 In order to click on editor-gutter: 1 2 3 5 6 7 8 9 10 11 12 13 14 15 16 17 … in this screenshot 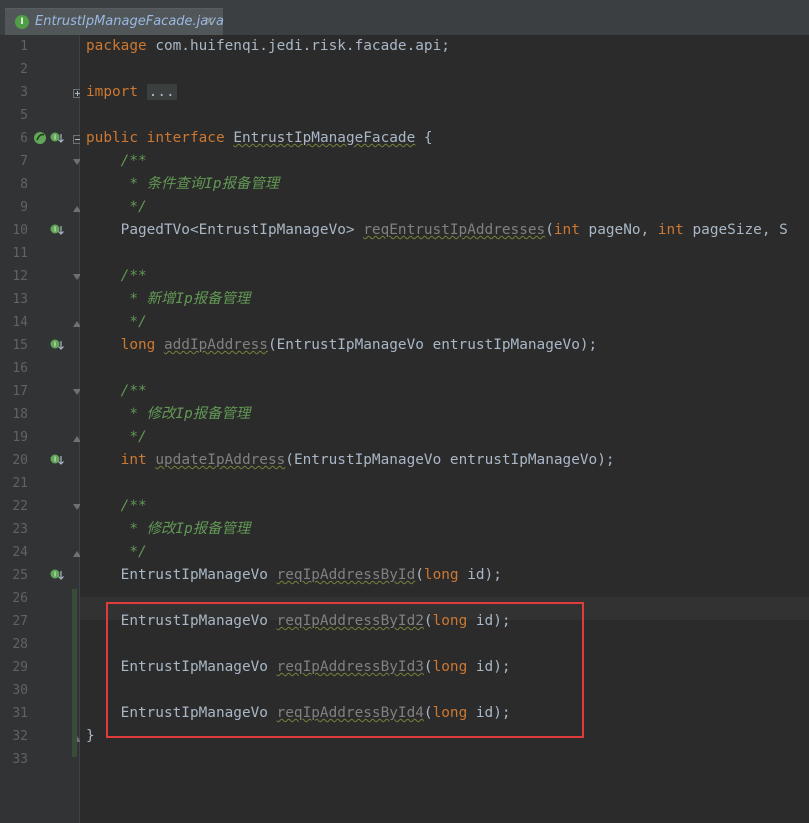, I will do `click(41, 429)`.